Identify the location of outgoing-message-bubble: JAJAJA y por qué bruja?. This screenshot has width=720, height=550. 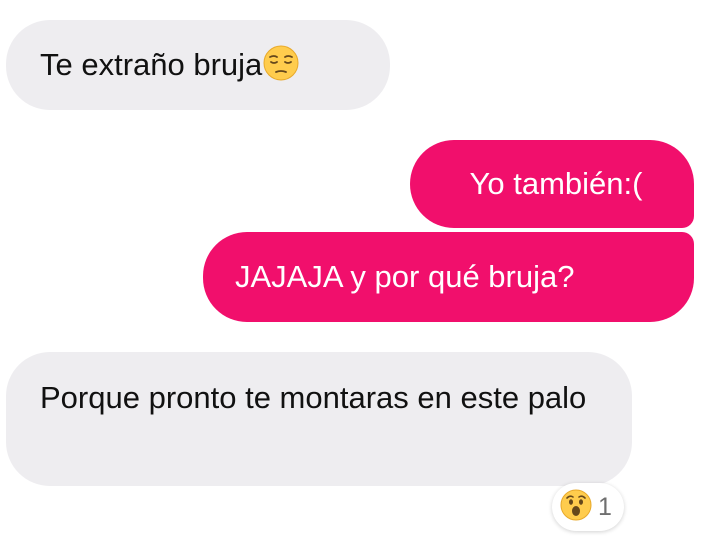
(448, 277).